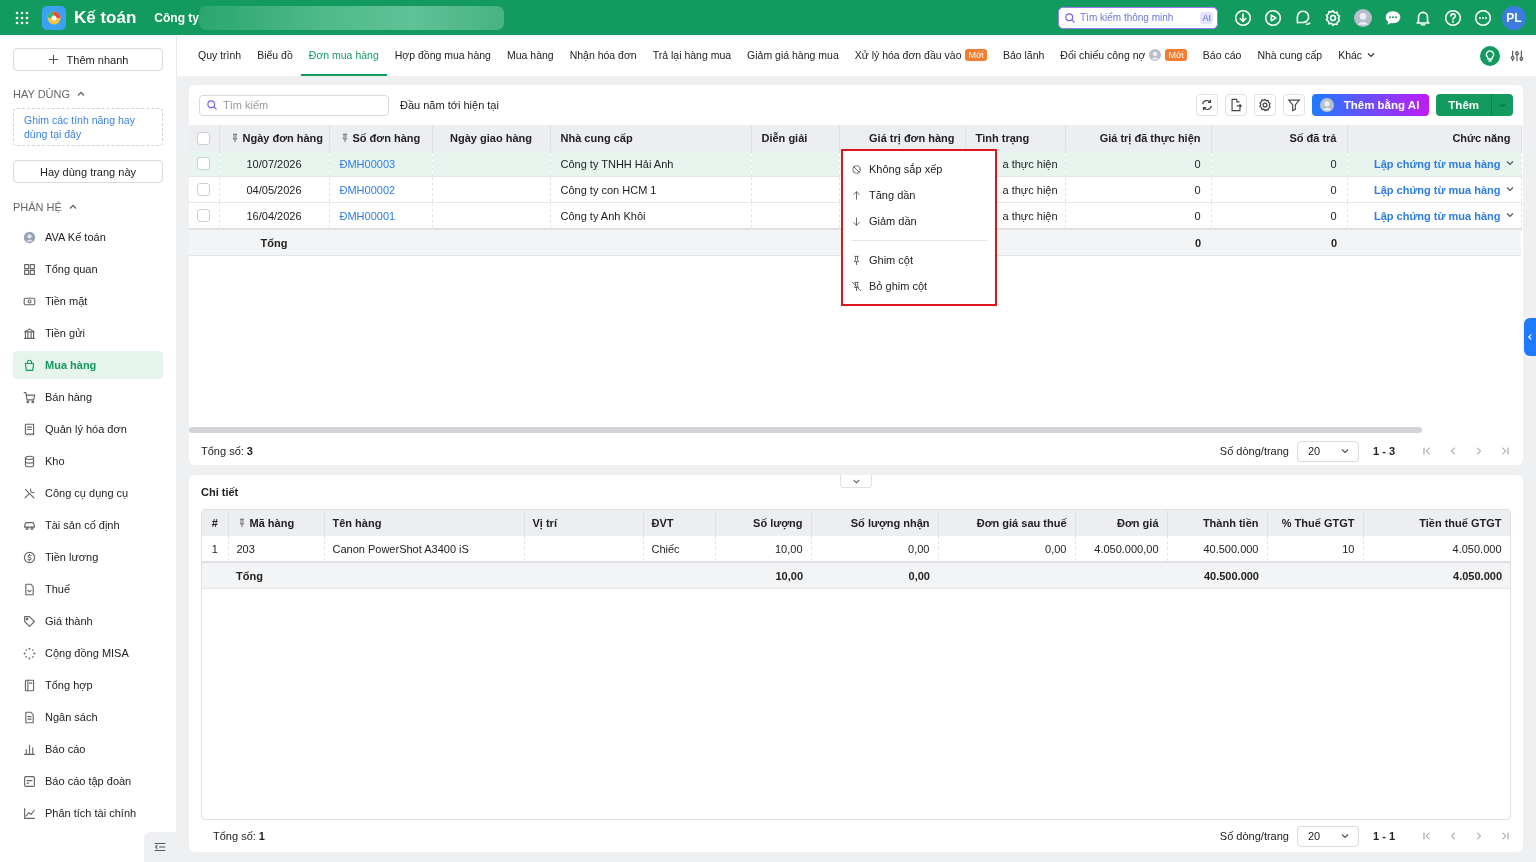 The height and width of the screenshot is (862, 1536). What do you see at coordinates (88, 59) in the screenshot?
I see `quick-add-button: Thêm nhanh` at bounding box center [88, 59].